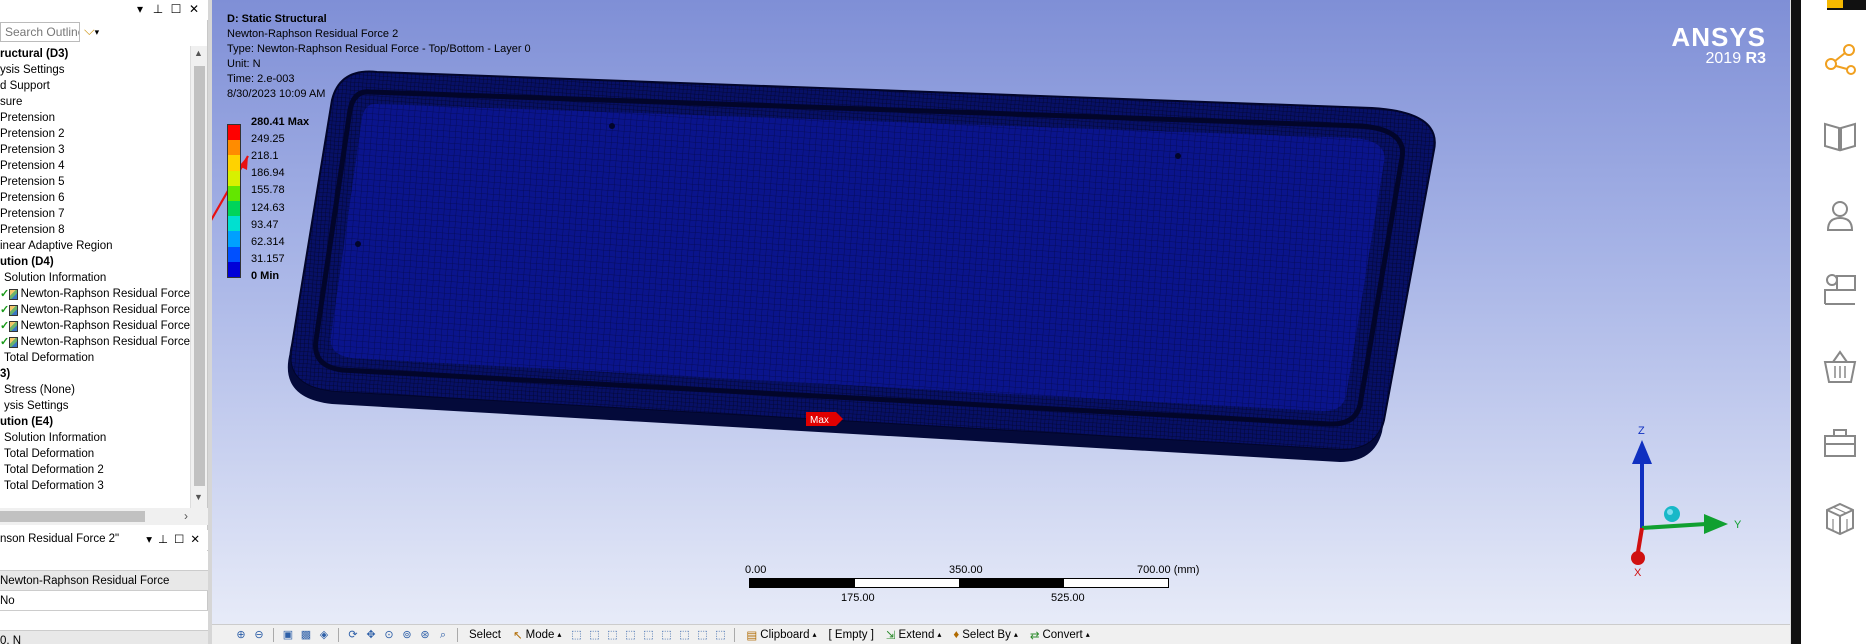 This screenshot has height=644, width=1866. I want to click on tree-item: Pretension 5, so click(95, 182).